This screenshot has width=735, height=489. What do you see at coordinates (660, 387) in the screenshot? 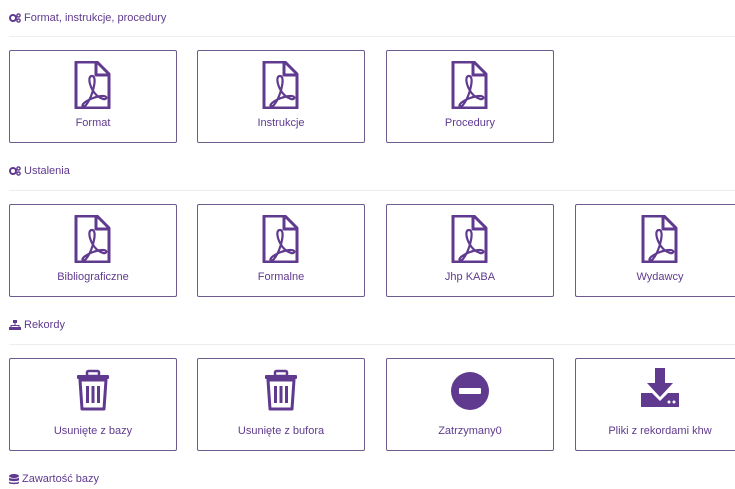
I see `download-icon` at bounding box center [660, 387].